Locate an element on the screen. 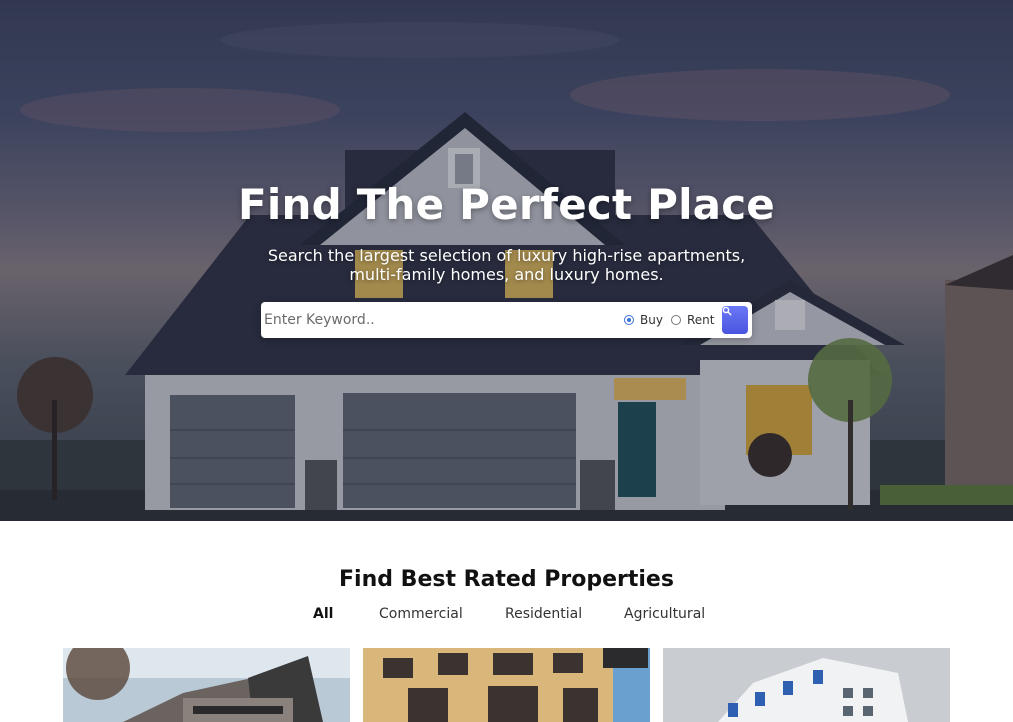 This screenshot has width=1013, height=722. buy-radio-label: Buy is located at coordinates (651, 320).